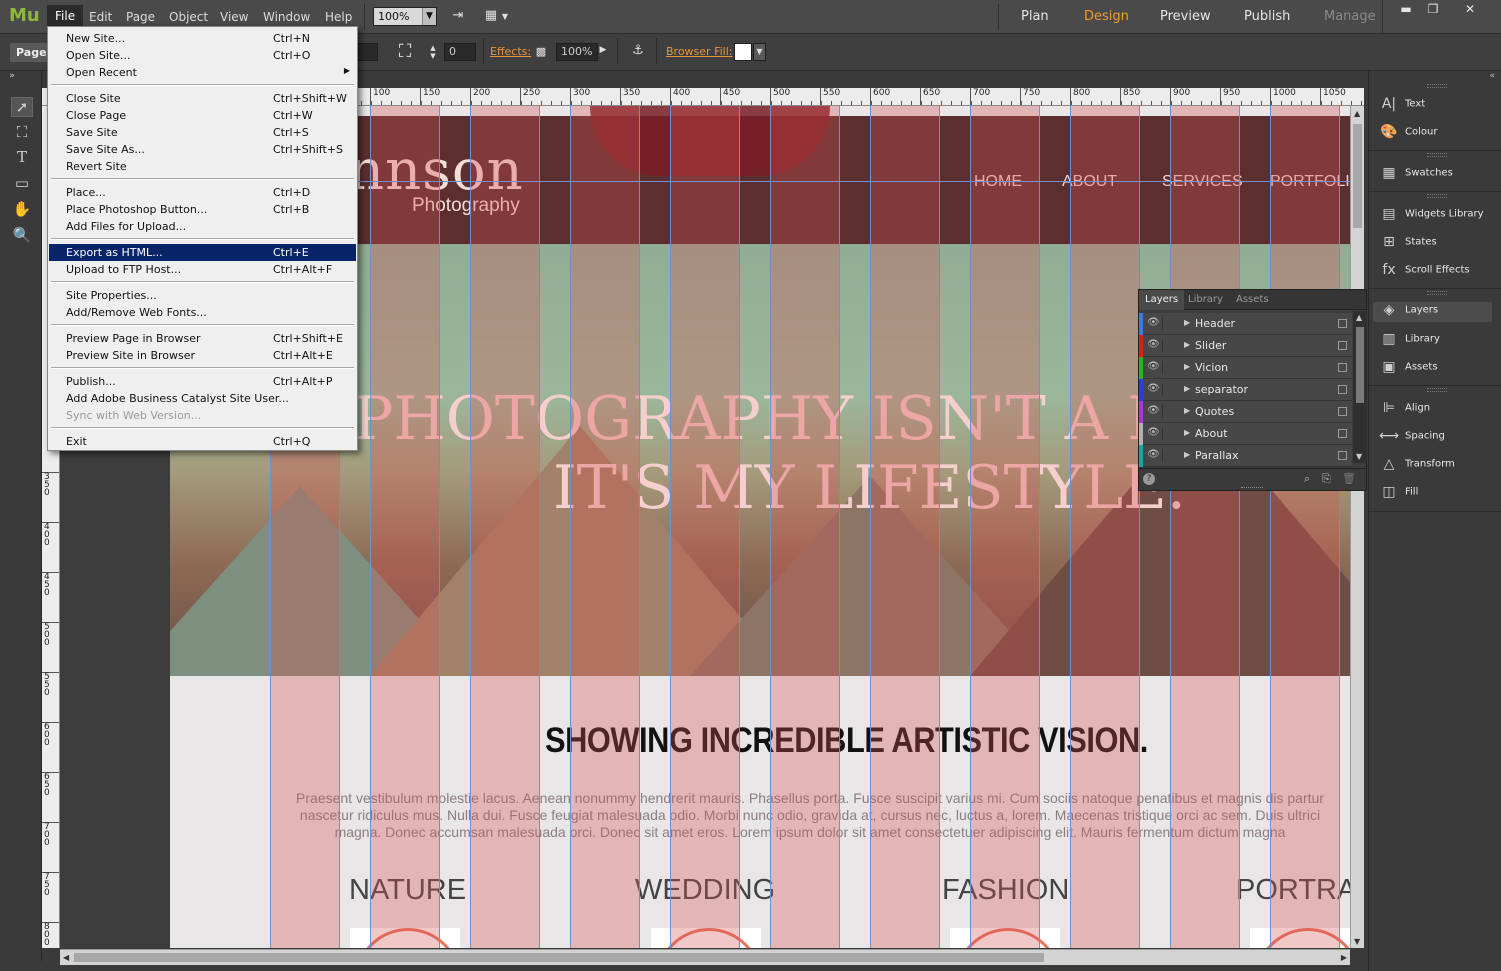 The height and width of the screenshot is (971, 1501). I want to click on horizontal-scrollbar: ◀ ▶, so click(705, 957).